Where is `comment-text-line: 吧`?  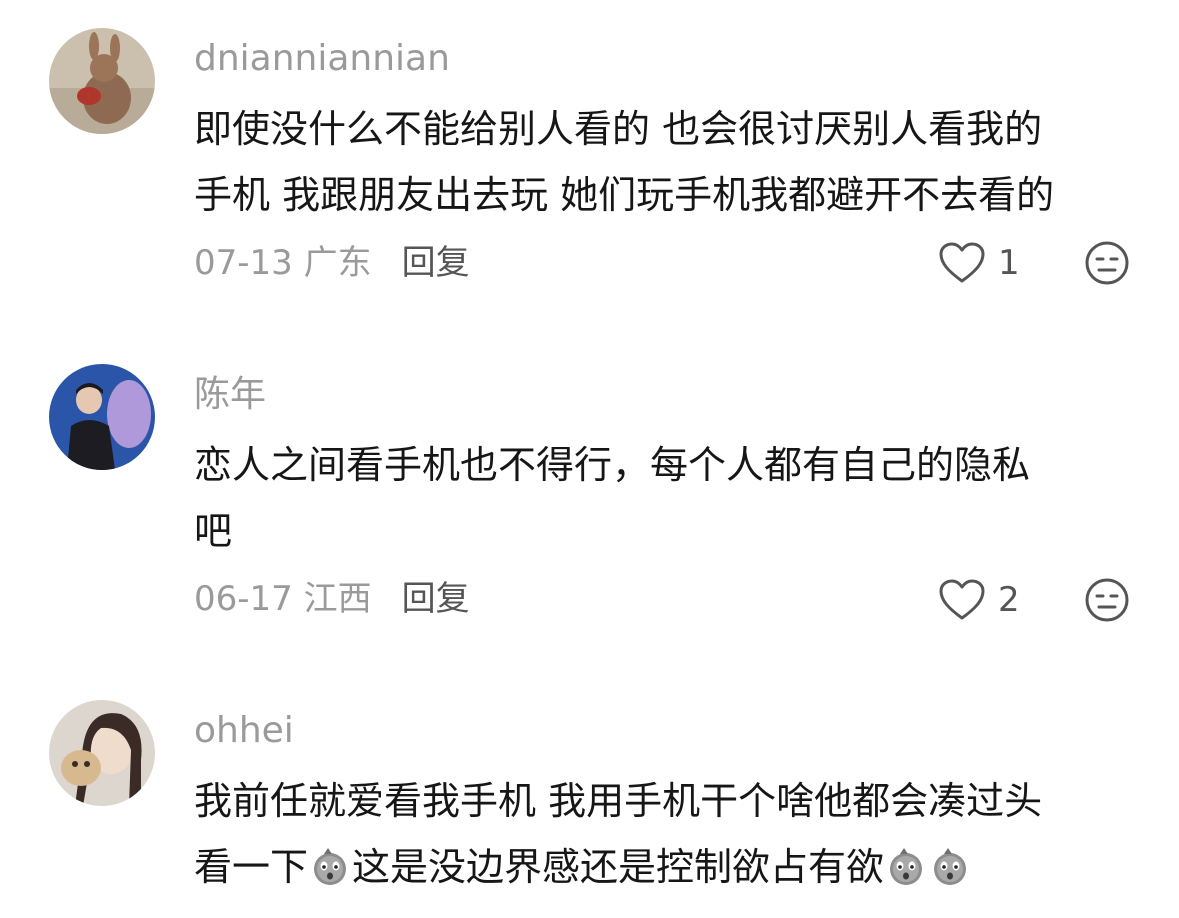
comment-text-line: 吧 is located at coordinates (213, 531).